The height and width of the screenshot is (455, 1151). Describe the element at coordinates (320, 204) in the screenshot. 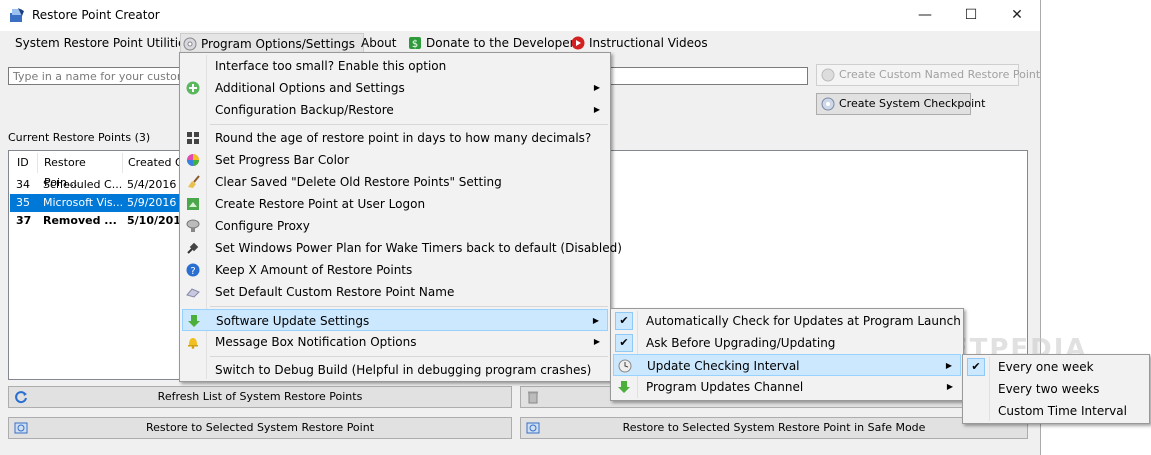

I see `menu-item-label: Create Restore Point at User Logon` at that location.